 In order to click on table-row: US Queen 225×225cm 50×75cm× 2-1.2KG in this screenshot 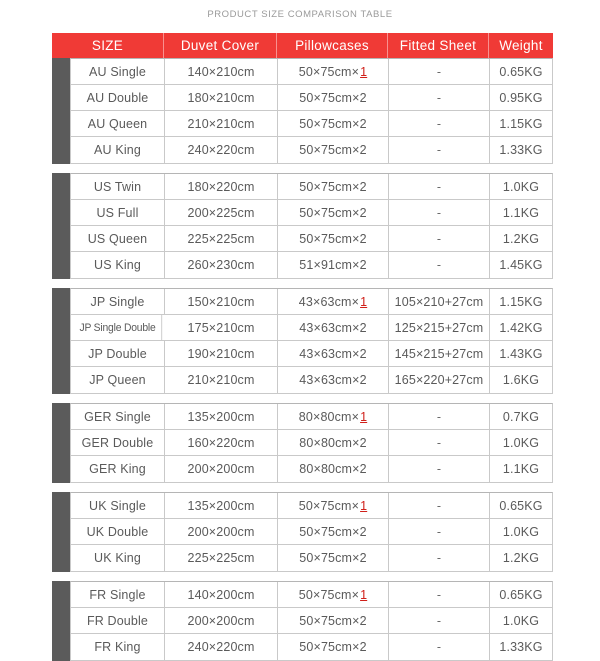, I will do `click(311, 239)`.